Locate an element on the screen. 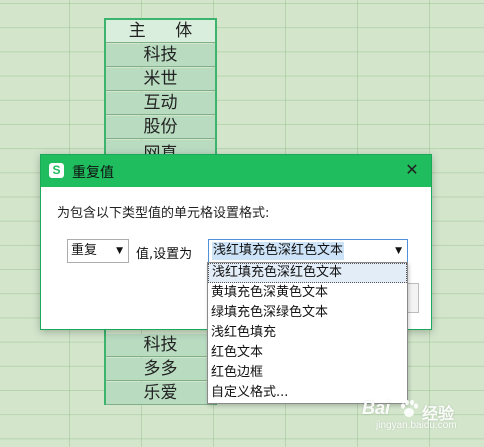 This screenshot has width=484, height=447. format-option: 浅红色填充 is located at coordinates (307, 333).